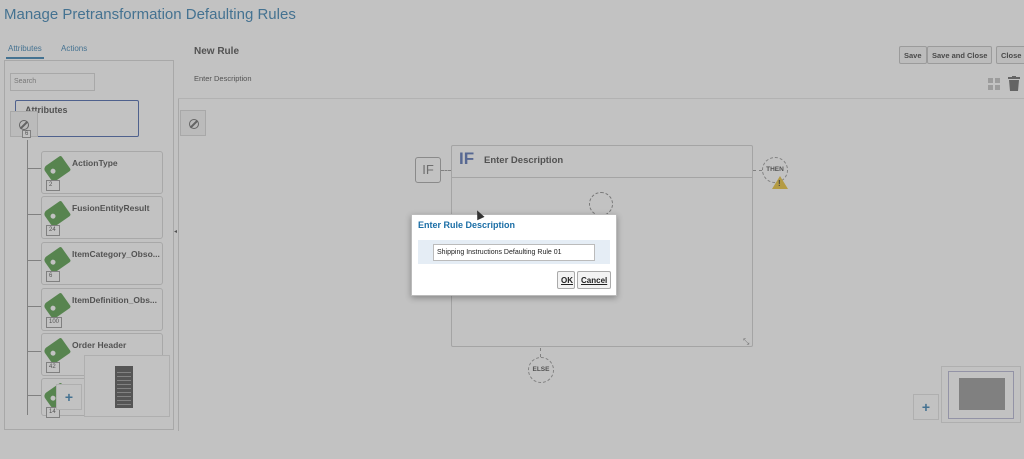 This screenshot has width=1024, height=459. I want to click on cancel-button: Cancel, so click(594, 280).